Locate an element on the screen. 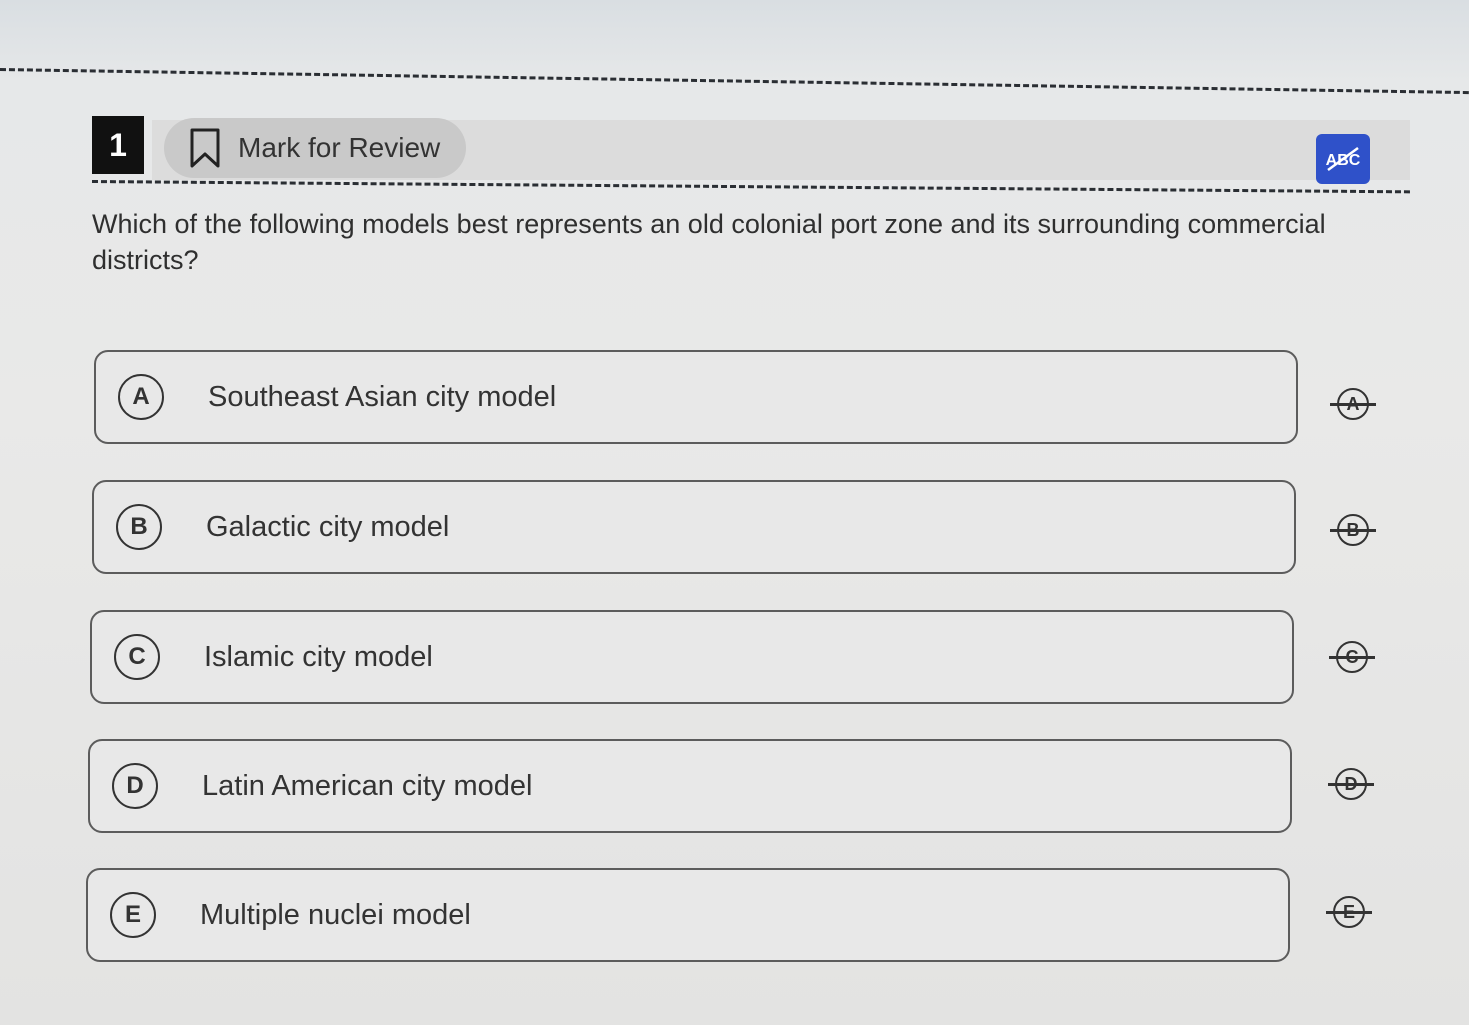 The height and width of the screenshot is (1025, 1469). header-divider is located at coordinates (750, 187).